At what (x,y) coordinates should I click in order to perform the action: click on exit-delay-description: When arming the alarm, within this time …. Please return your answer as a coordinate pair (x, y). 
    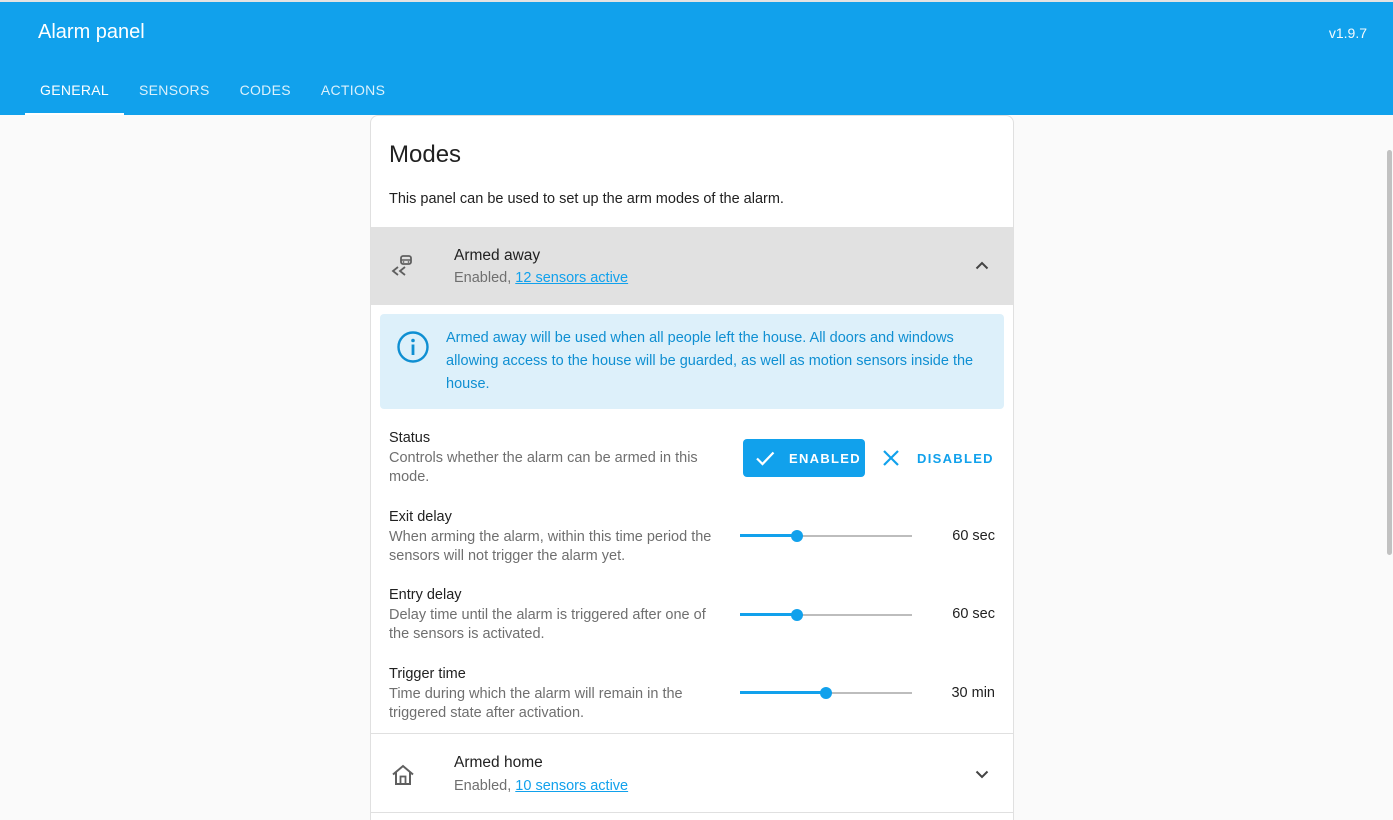
    Looking at the image, I should click on (550, 546).